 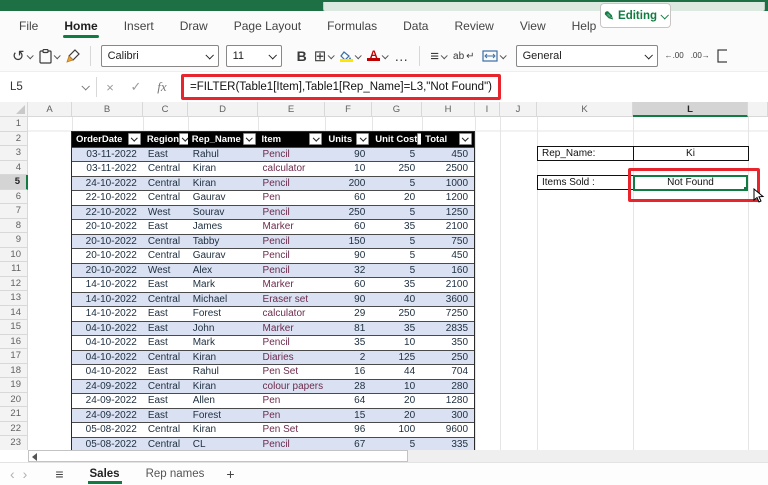 I want to click on table-cell: 44, so click(x=396, y=372).